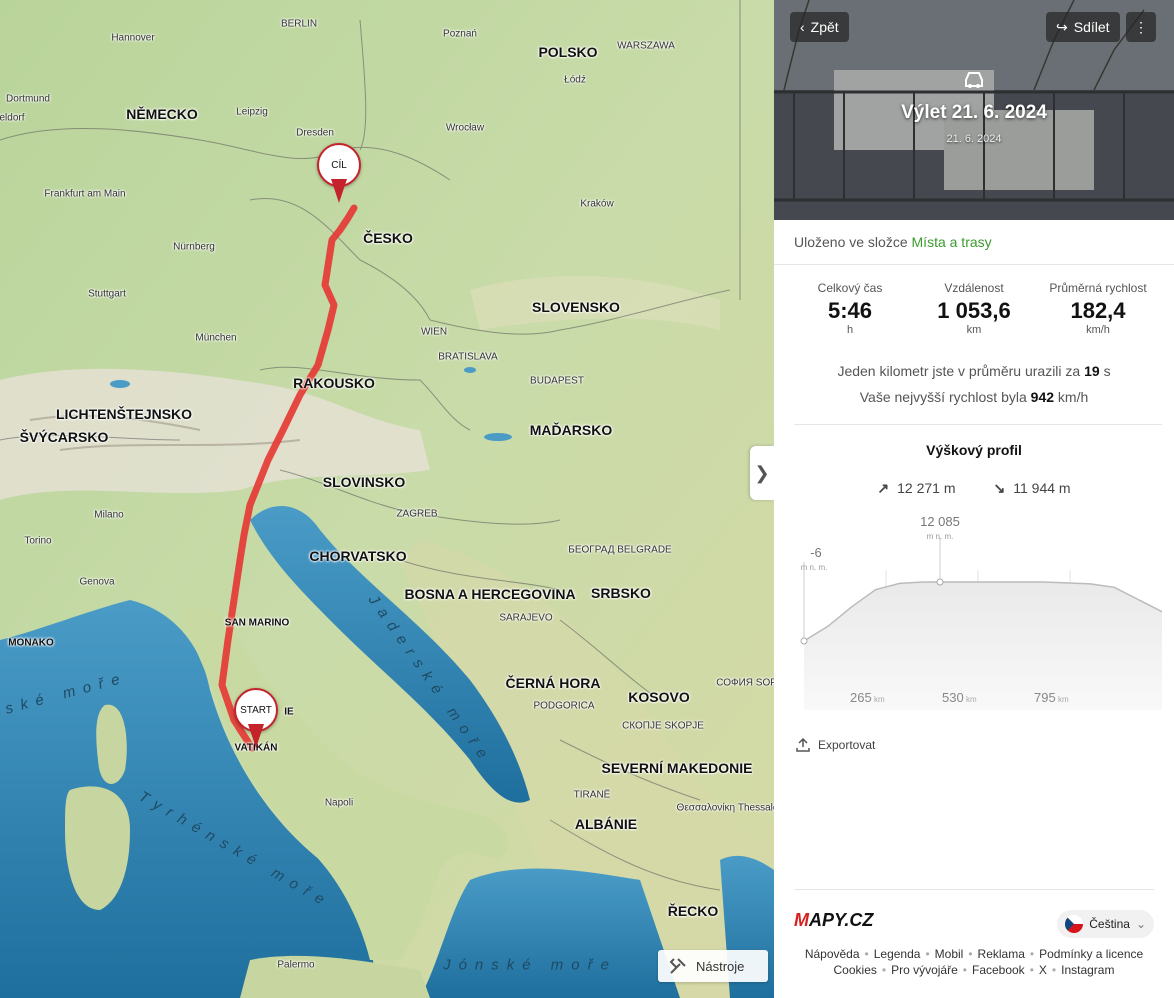  What do you see at coordinates (162, 114) in the screenshot?
I see `country-label: NĚMECKO` at bounding box center [162, 114].